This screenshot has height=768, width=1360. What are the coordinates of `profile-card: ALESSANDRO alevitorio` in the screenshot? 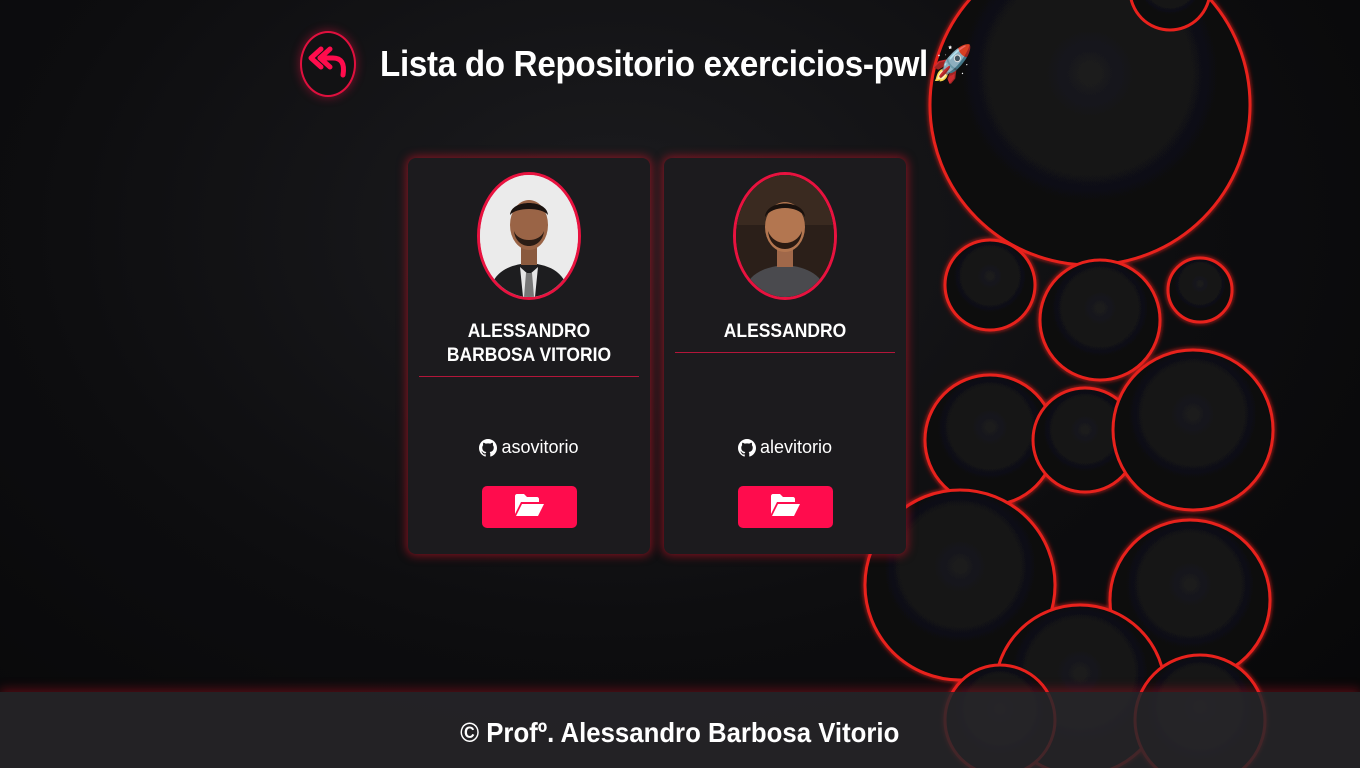 It's located at (785, 356).